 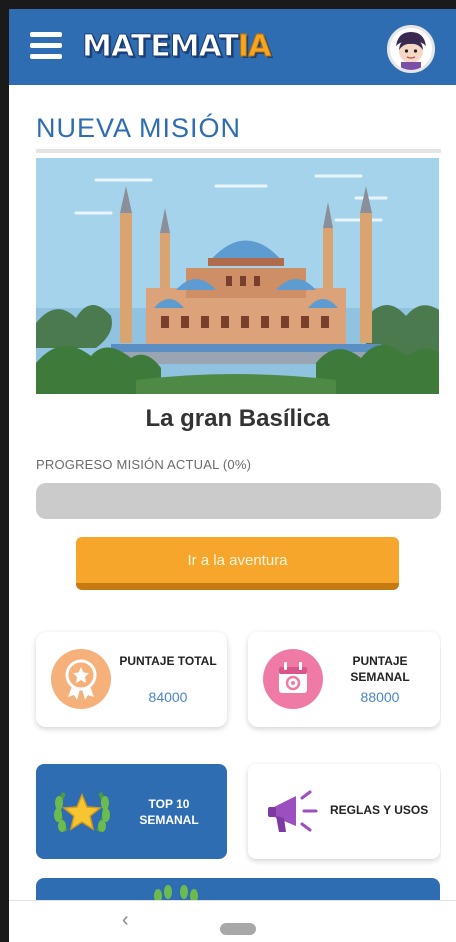 What do you see at coordinates (238, 501) in the screenshot?
I see `mission-progress-bar` at bounding box center [238, 501].